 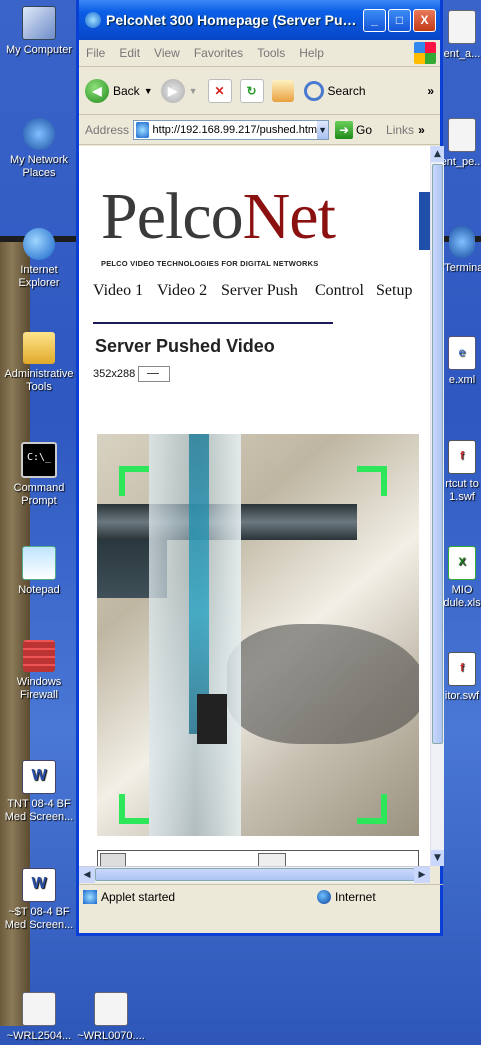 I want to click on go-button-label: Go, so click(x=364, y=130).